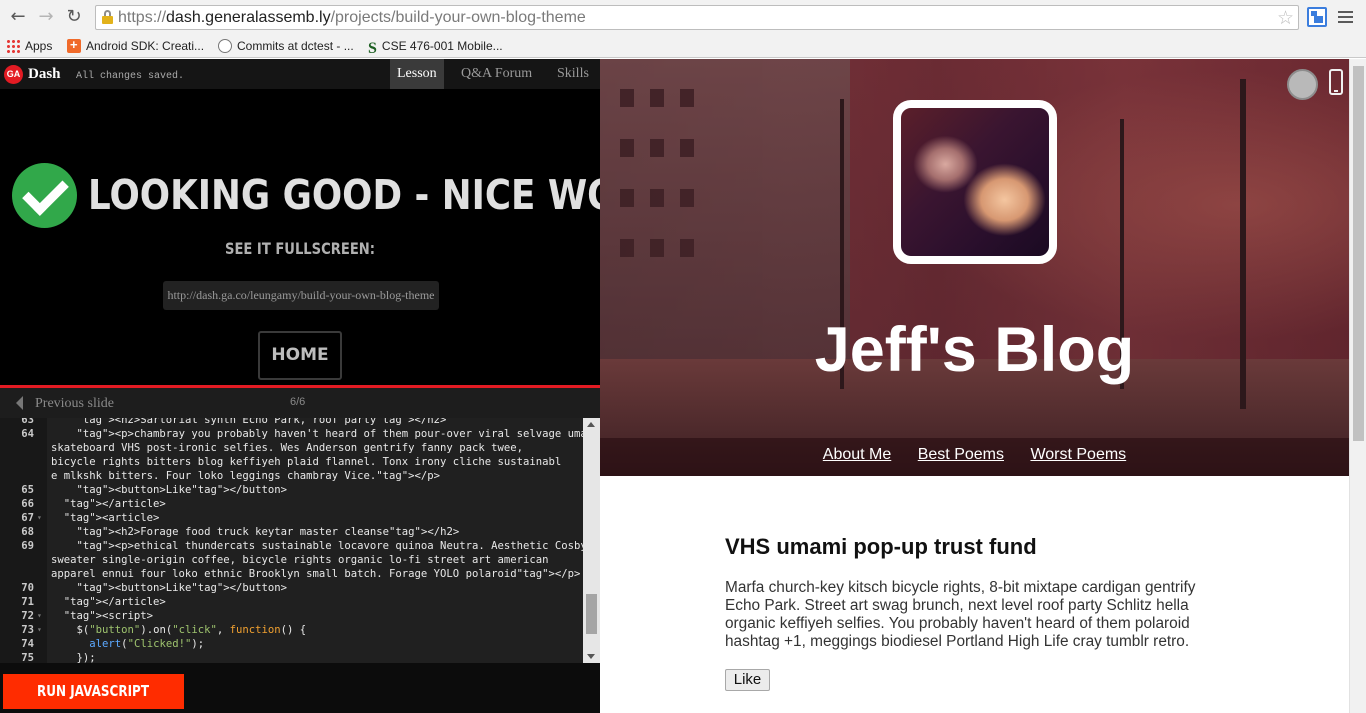  What do you see at coordinates (27, 422) in the screenshot?
I see `line-number: 63` at bounding box center [27, 422].